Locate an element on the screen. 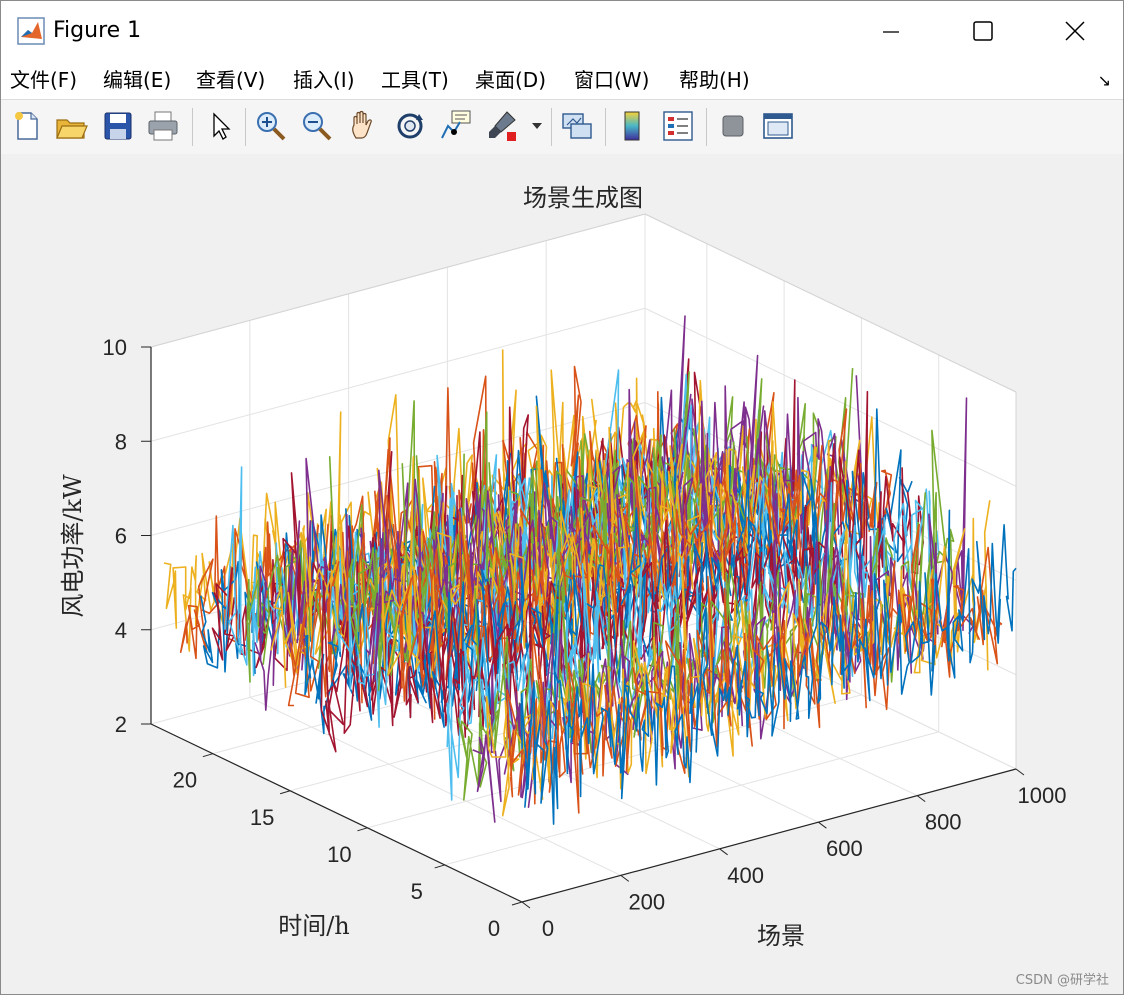 This screenshot has height=995, width=1124. x-tick-label: 200 is located at coordinates (646, 901).